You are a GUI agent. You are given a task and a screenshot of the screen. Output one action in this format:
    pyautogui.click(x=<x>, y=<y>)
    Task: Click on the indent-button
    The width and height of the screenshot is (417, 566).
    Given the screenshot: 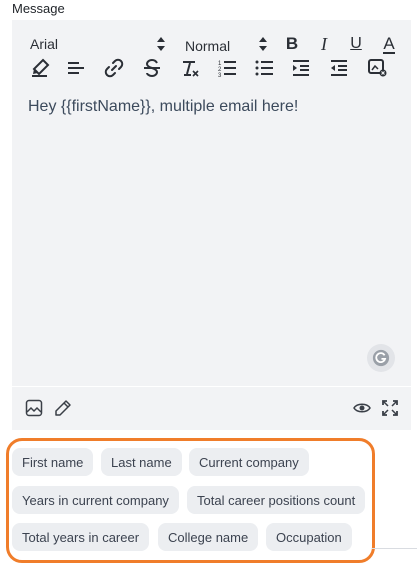 What is the action you would take?
    pyautogui.click(x=301, y=68)
    